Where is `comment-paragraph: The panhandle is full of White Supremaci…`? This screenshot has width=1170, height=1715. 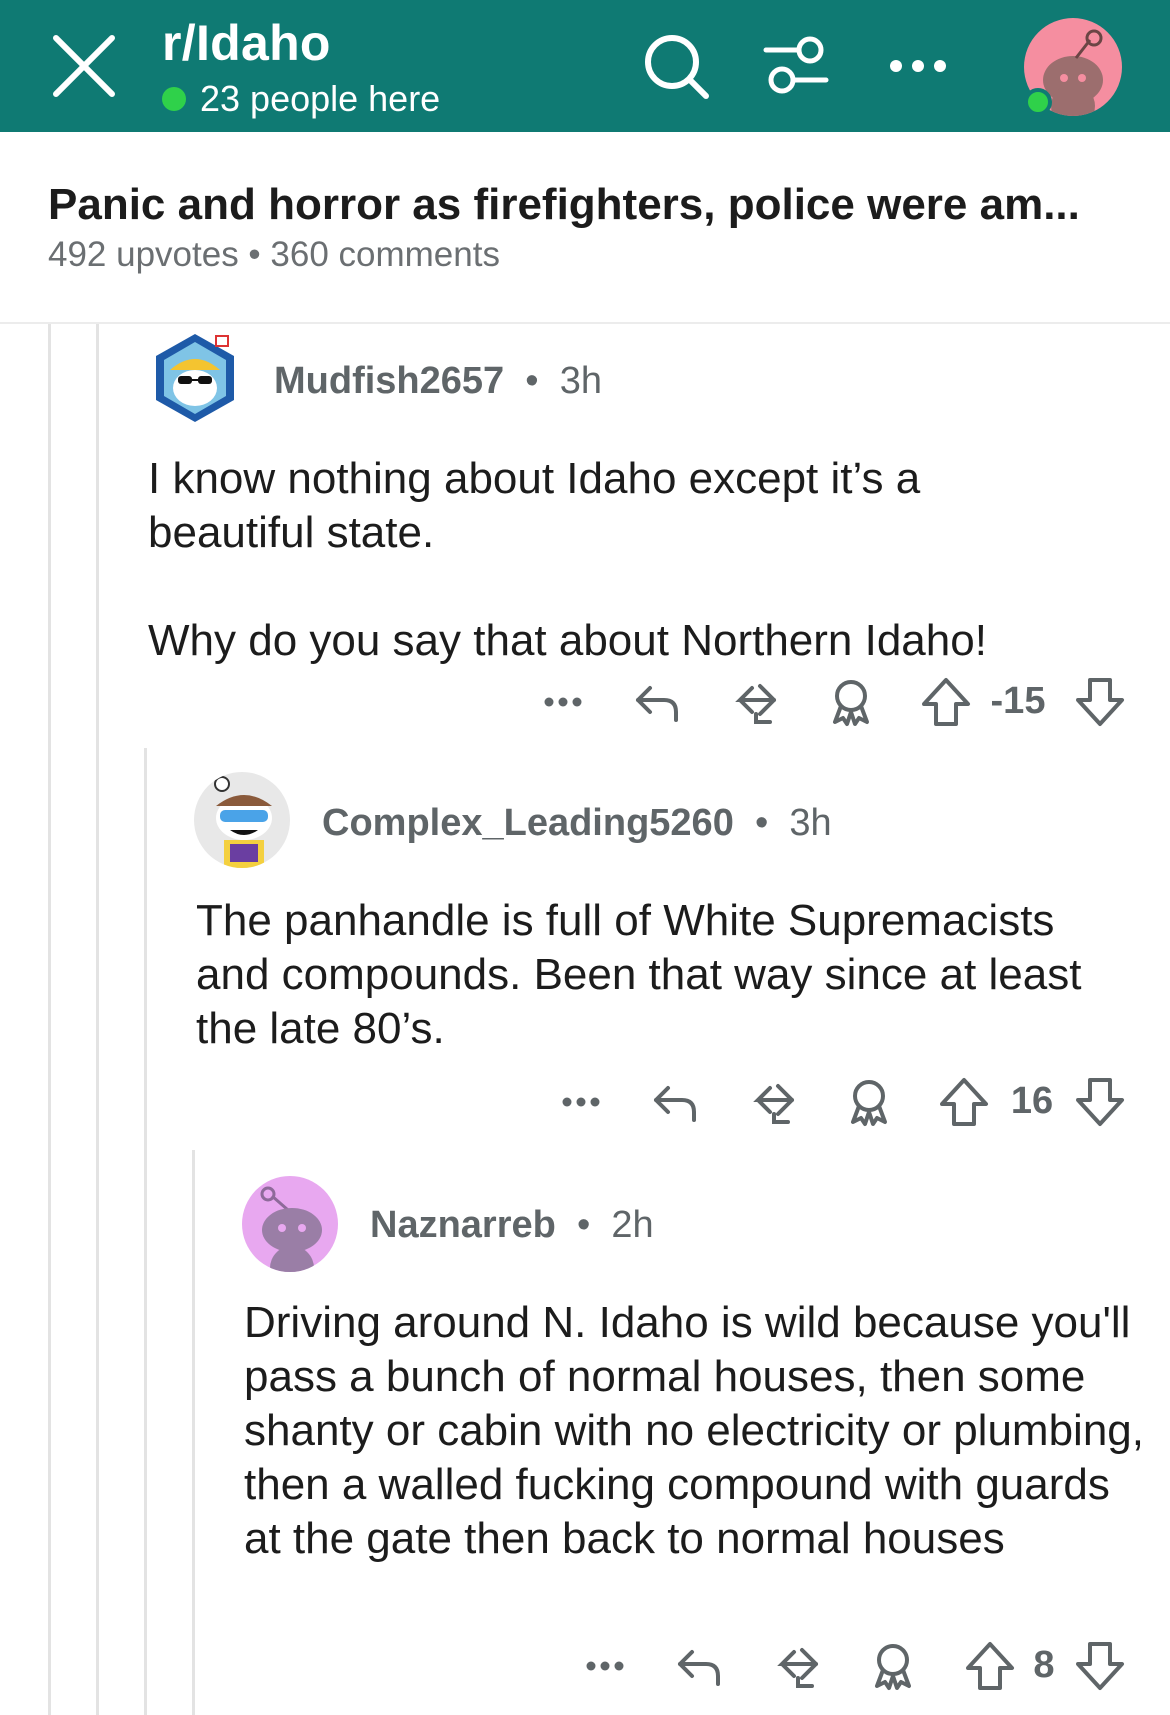 comment-paragraph: The panhandle is full of White Supremaci… is located at coordinates (639, 974).